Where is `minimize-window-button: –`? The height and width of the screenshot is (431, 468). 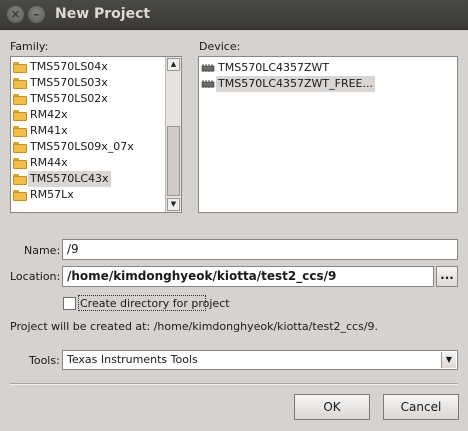 minimize-window-button: – is located at coordinates (36, 14).